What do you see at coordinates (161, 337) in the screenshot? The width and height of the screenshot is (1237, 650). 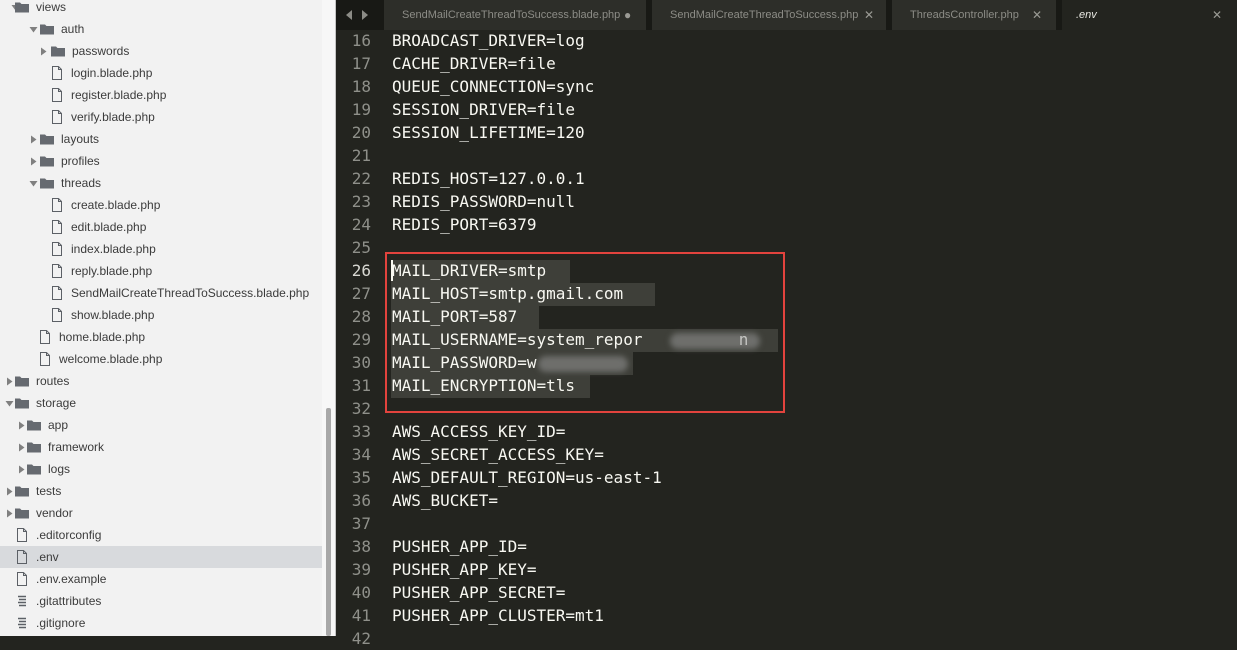 I see `file-item: home.blade.php` at bounding box center [161, 337].